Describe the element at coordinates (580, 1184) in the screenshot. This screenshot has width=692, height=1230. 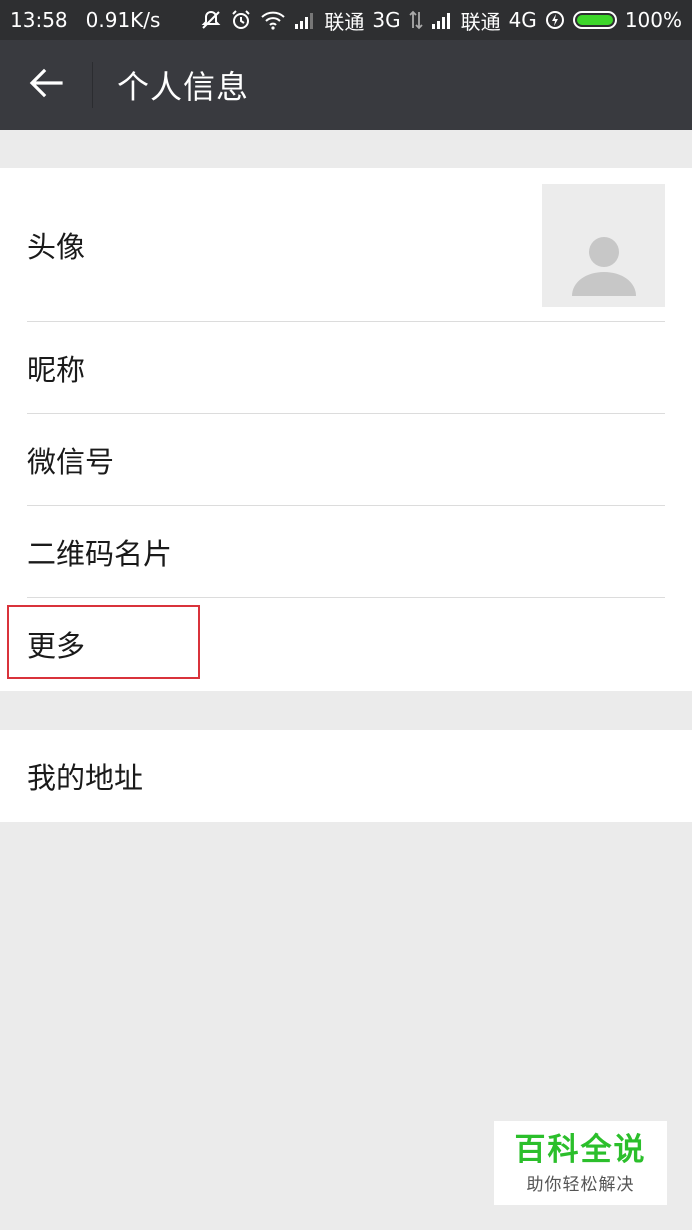
I see `watermark-subtitle: 助你轻松解决` at that location.